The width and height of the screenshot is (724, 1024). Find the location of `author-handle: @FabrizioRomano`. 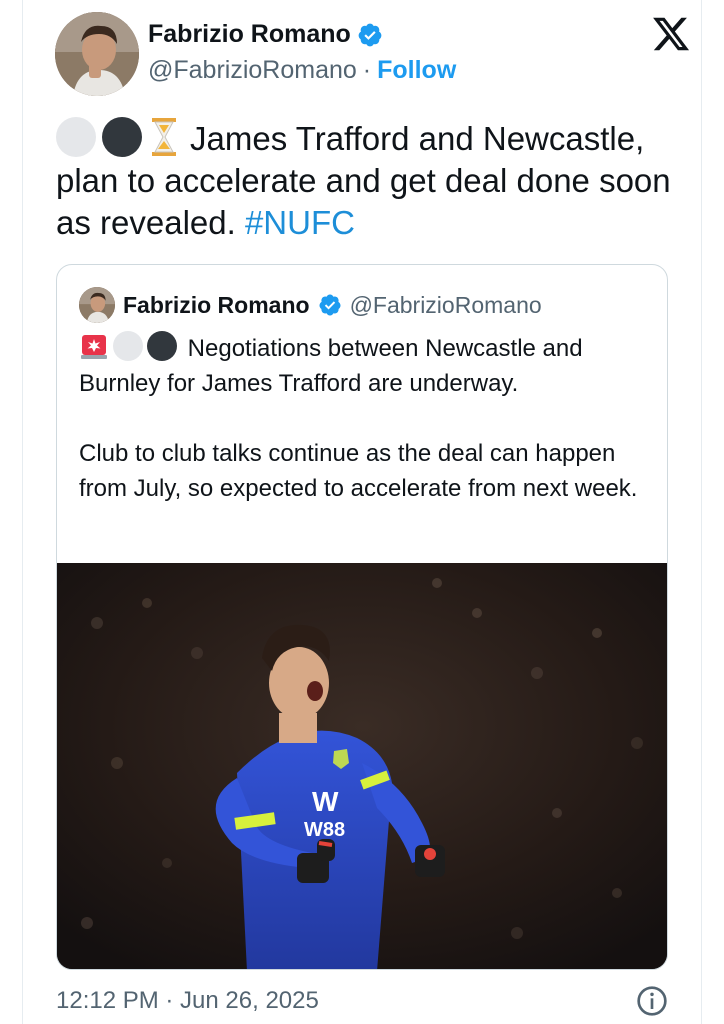

author-handle: @FabrizioRomano is located at coordinates (252, 70).